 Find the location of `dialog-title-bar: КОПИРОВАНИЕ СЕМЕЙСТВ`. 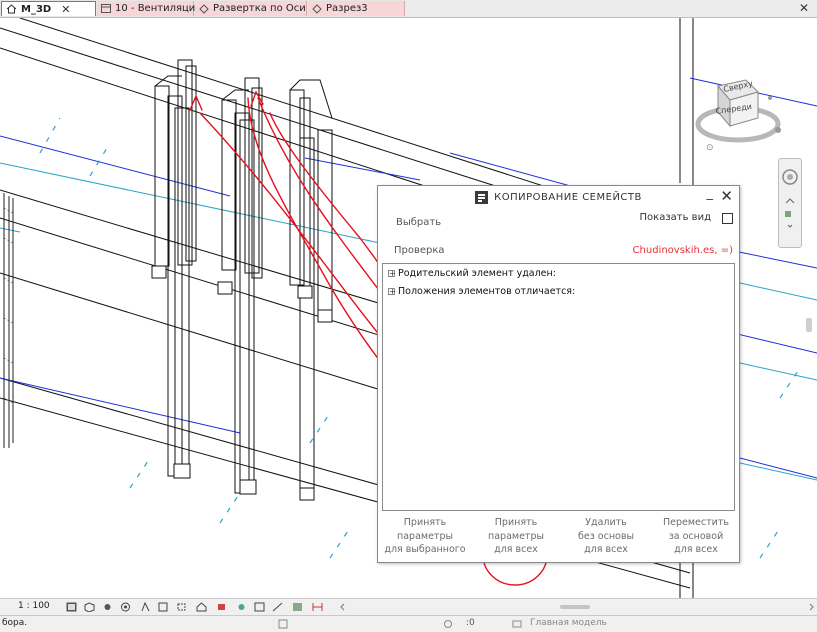

dialog-title-bar: КОПИРОВАНИЕ СЕМЕЙСТВ is located at coordinates (558, 197).